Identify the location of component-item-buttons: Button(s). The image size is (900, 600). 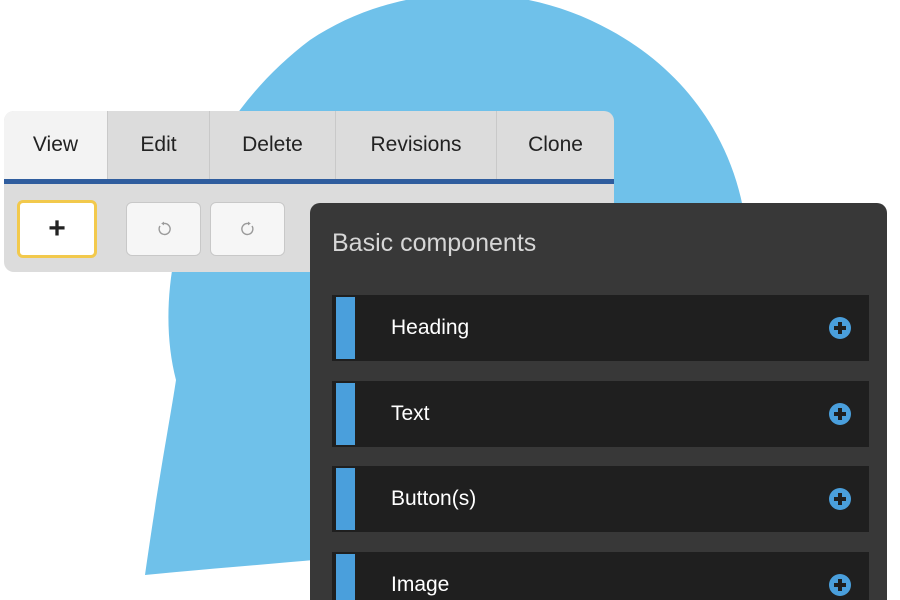
(600, 499).